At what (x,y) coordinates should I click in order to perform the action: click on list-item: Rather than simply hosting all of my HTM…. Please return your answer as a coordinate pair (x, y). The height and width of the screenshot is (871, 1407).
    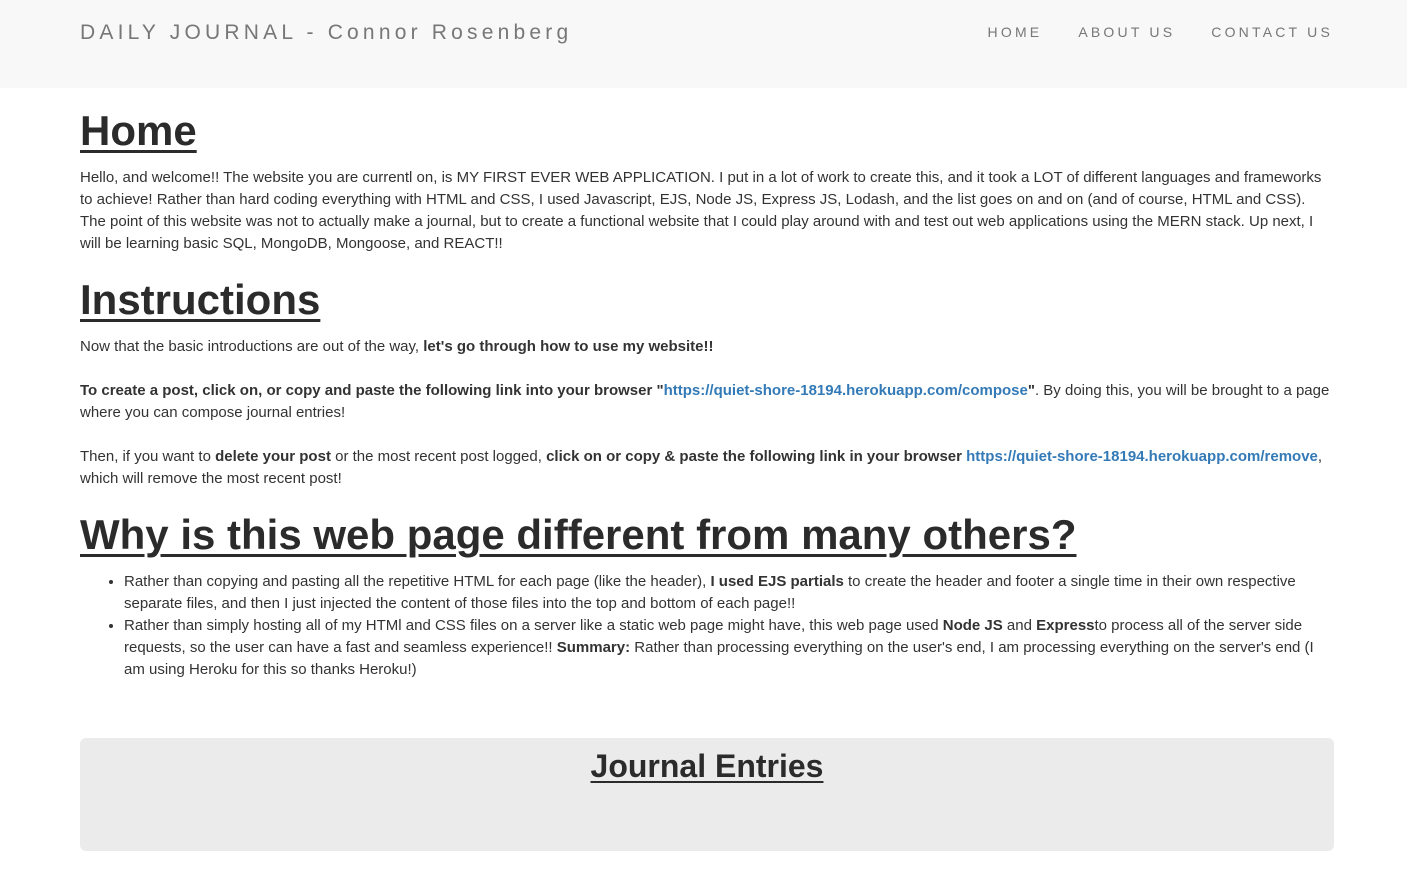
    Looking at the image, I should click on (729, 648).